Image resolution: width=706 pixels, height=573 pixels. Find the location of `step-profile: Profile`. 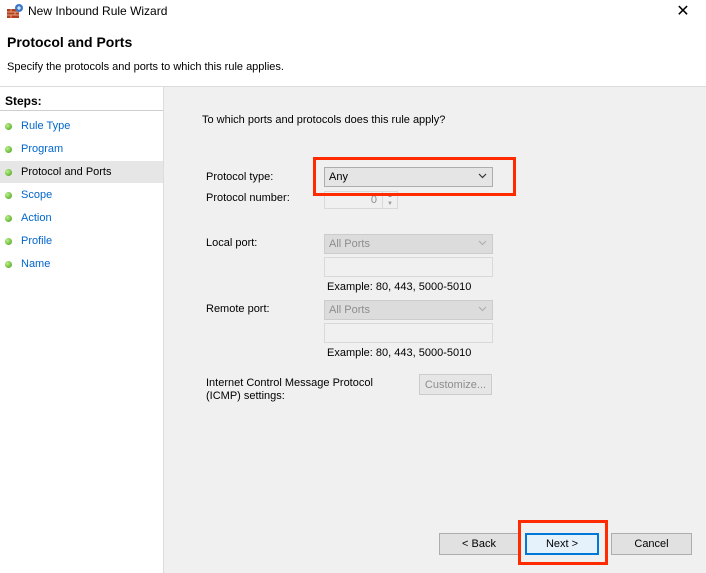

step-profile: Profile is located at coordinates (81, 241).